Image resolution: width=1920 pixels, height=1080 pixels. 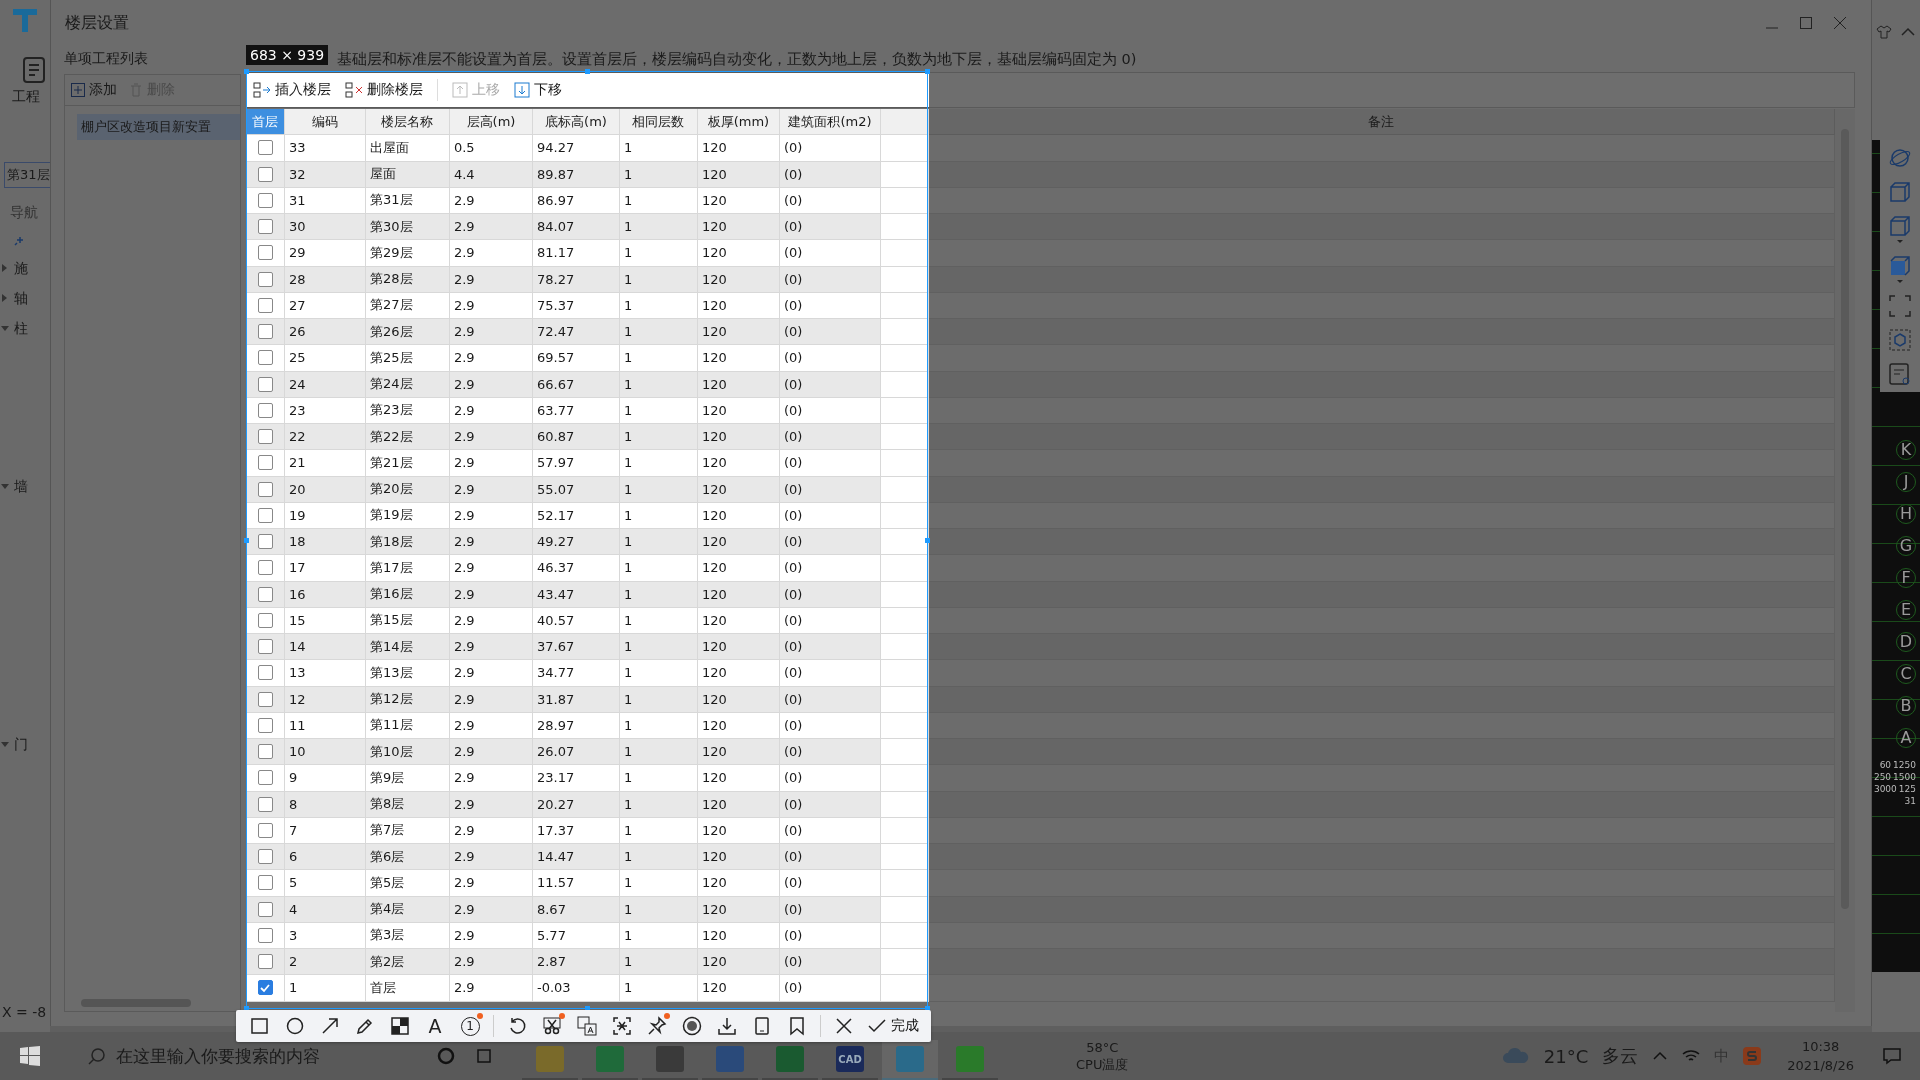 I want to click on table-cell: 7, so click(x=325, y=830).